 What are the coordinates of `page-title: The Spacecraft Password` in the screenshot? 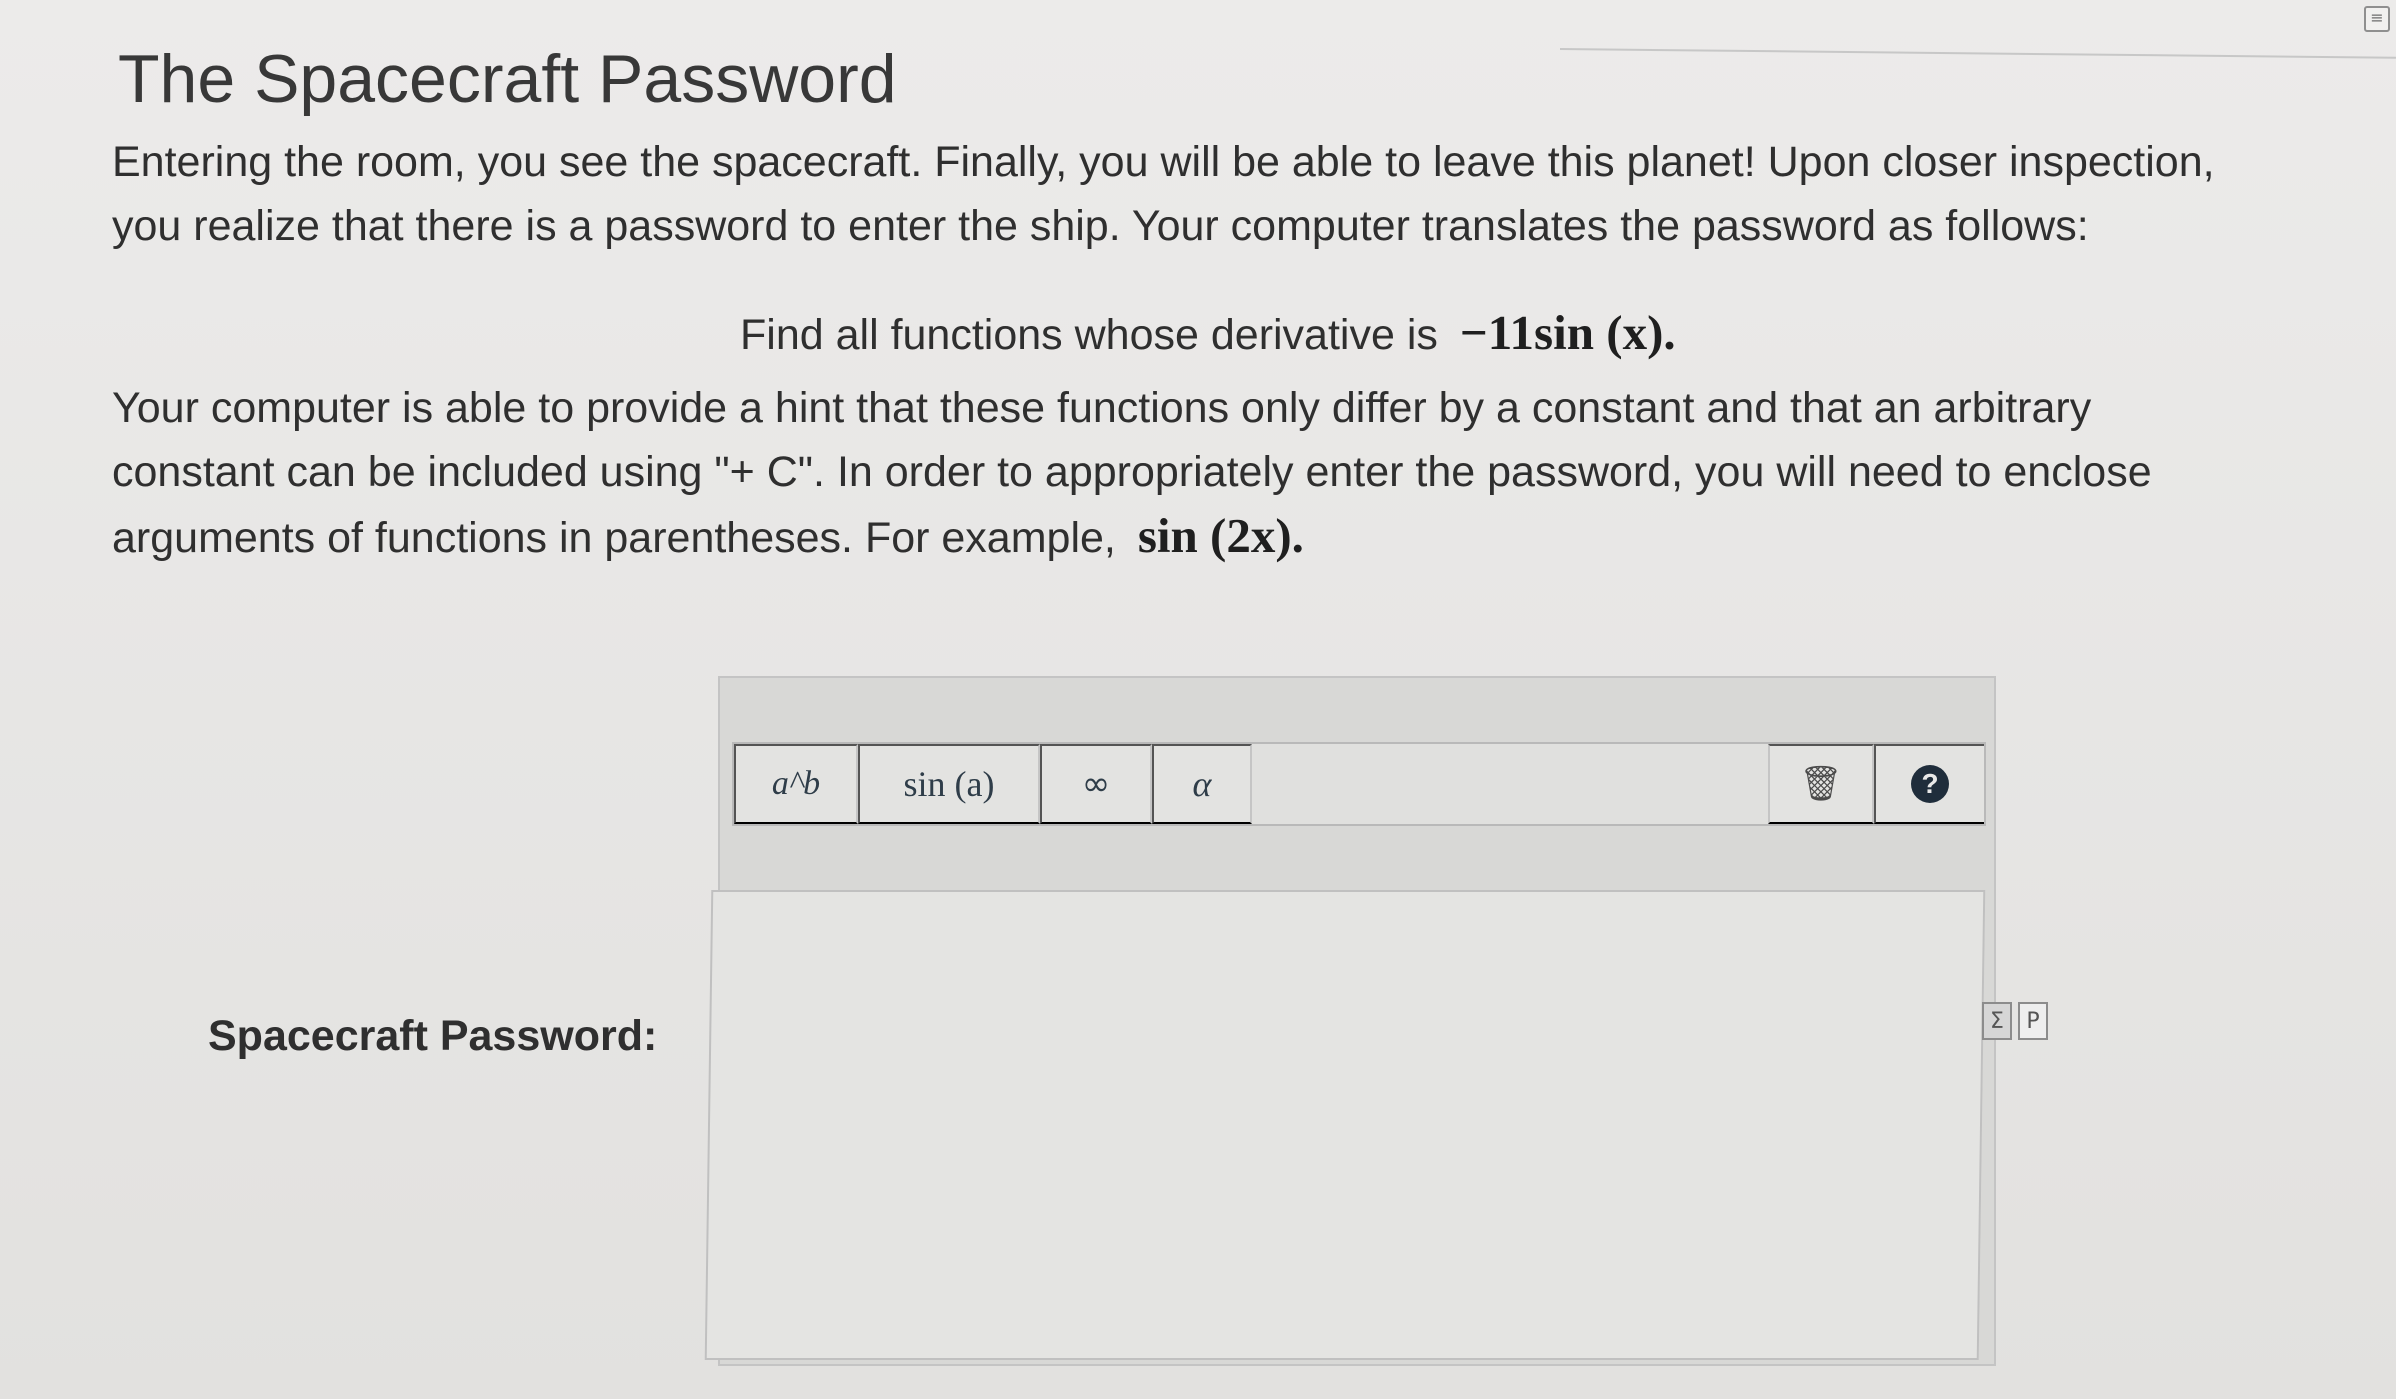 It's located at (507, 79).